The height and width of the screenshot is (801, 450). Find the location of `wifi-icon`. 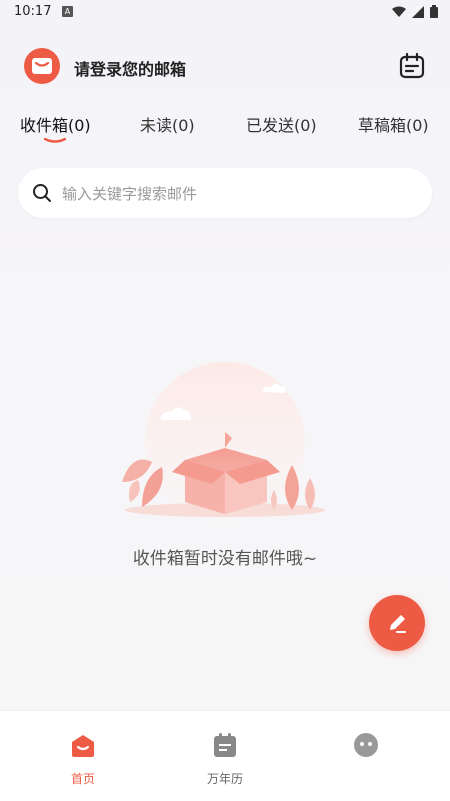

wifi-icon is located at coordinates (399, 11).